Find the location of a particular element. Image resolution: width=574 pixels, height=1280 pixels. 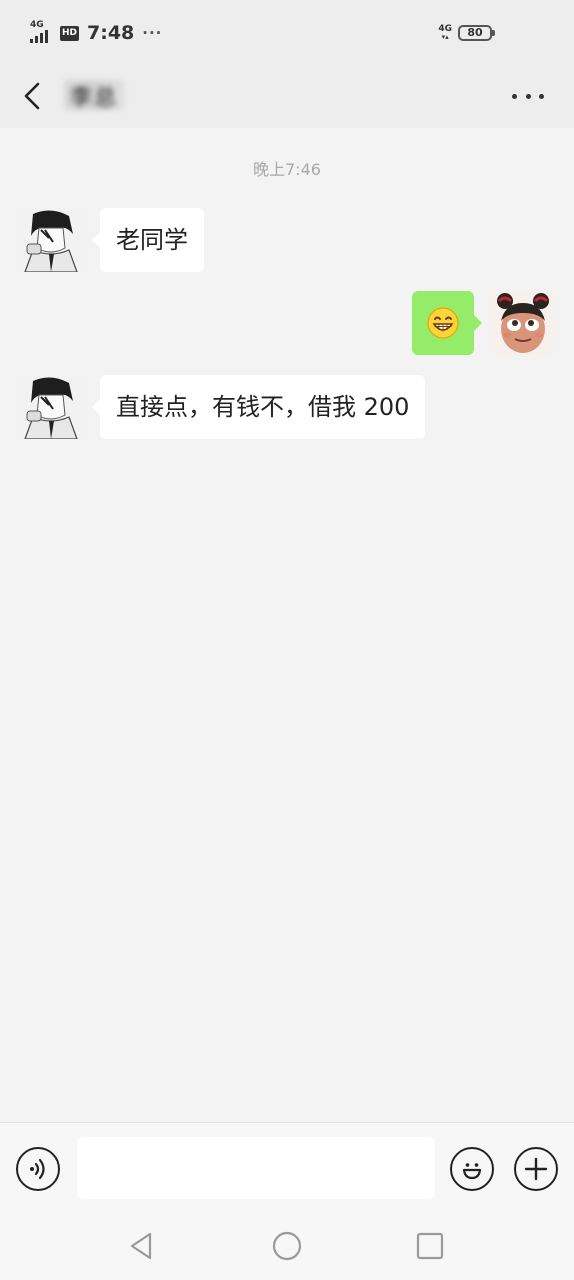

status-bar: 4G HD 7:48 ··· 4G ▾▴ 80 is located at coordinates (287, 32).